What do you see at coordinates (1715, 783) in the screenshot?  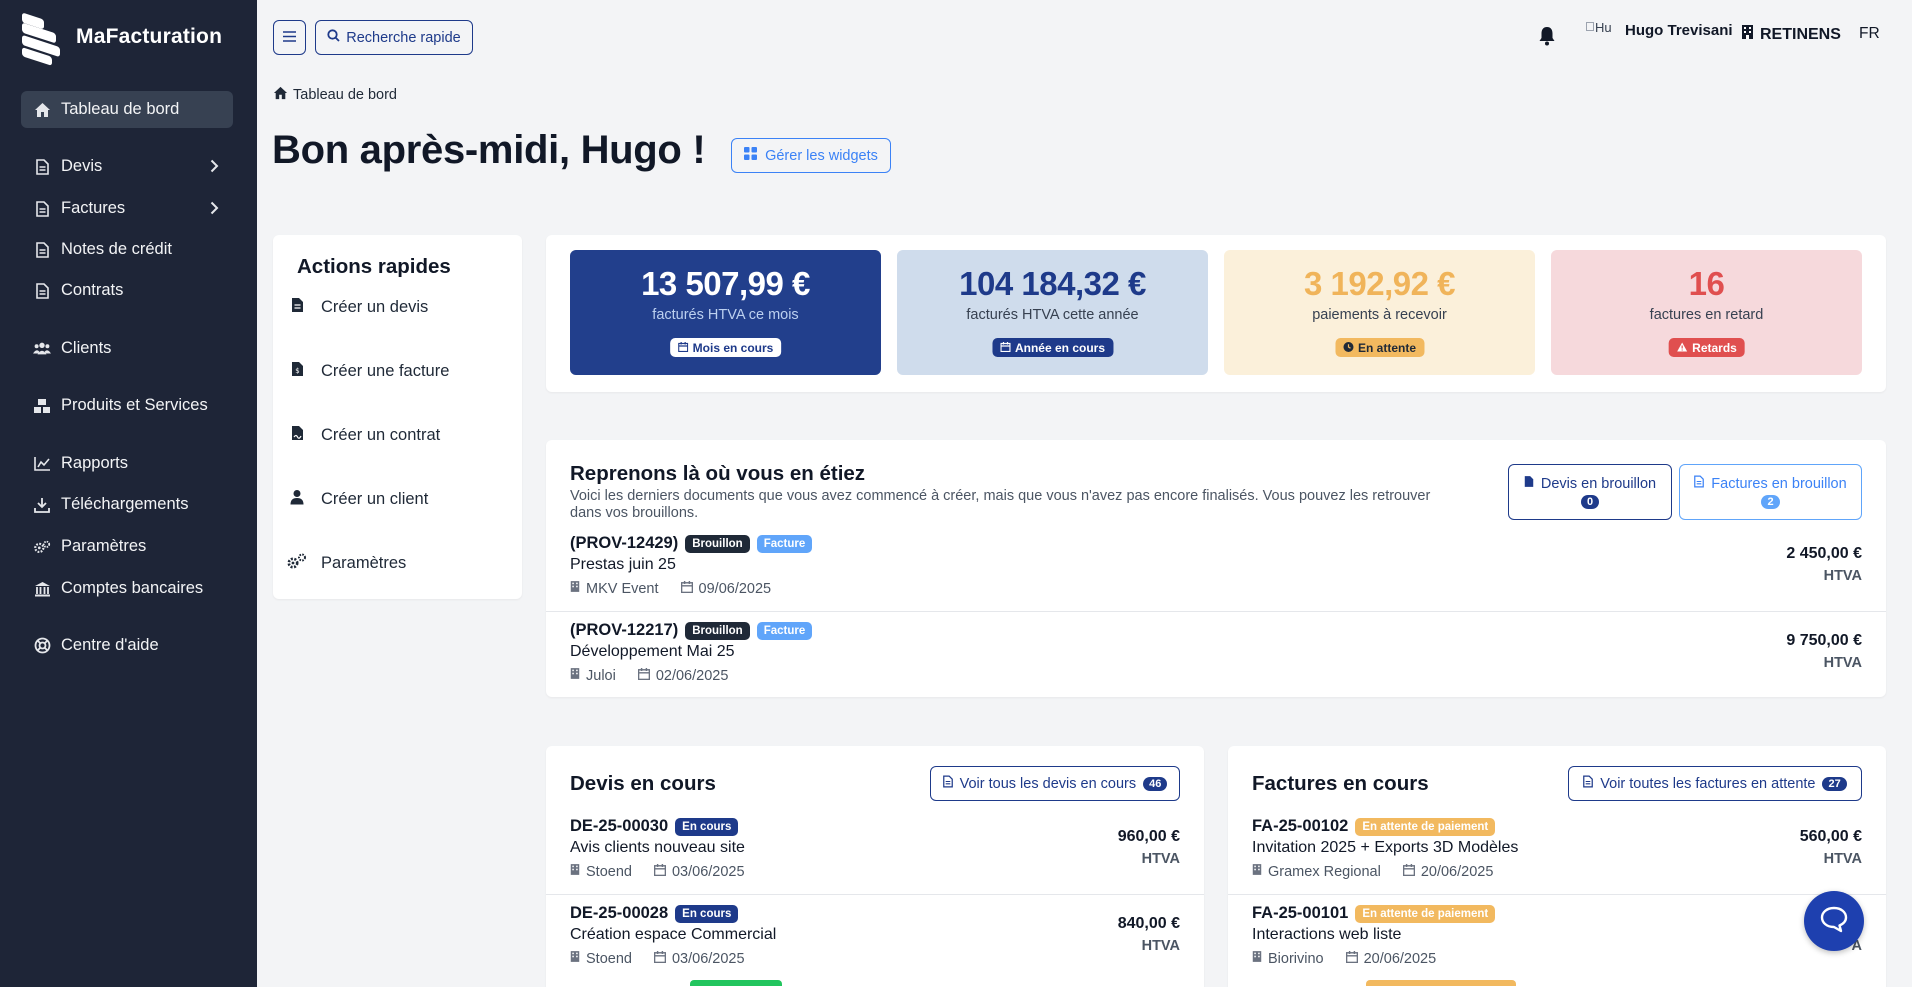 I see `view-all-invoices-button: Voir toutes les factures en attente 27` at bounding box center [1715, 783].